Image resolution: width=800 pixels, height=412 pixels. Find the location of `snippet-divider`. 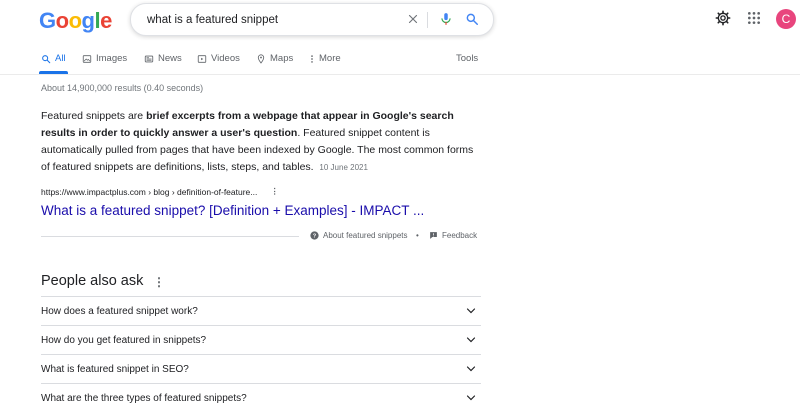

snippet-divider is located at coordinates (170, 236).